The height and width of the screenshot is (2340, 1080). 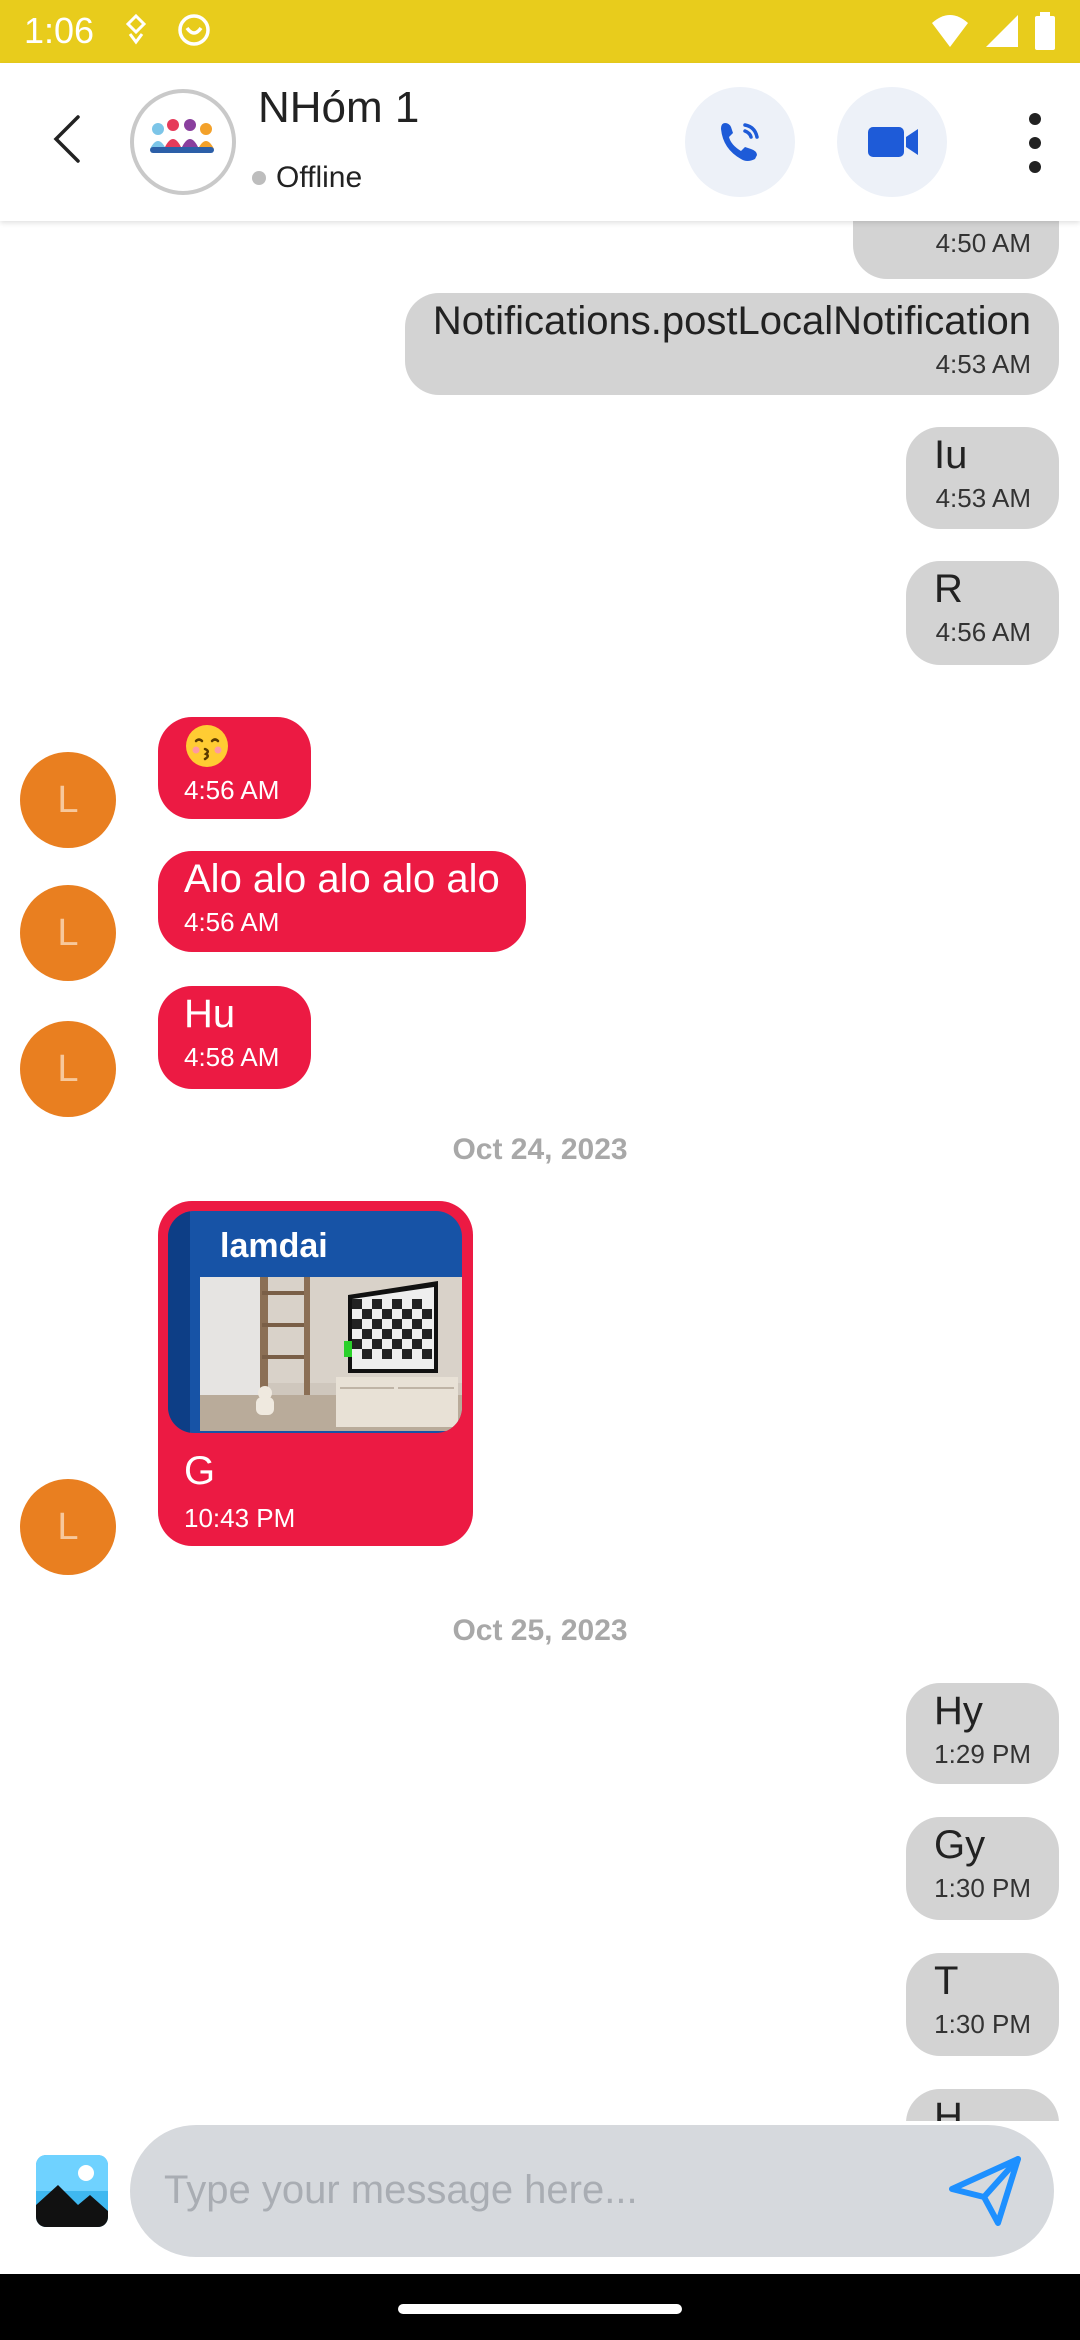 I want to click on phone-icon, so click(x=740, y=142).